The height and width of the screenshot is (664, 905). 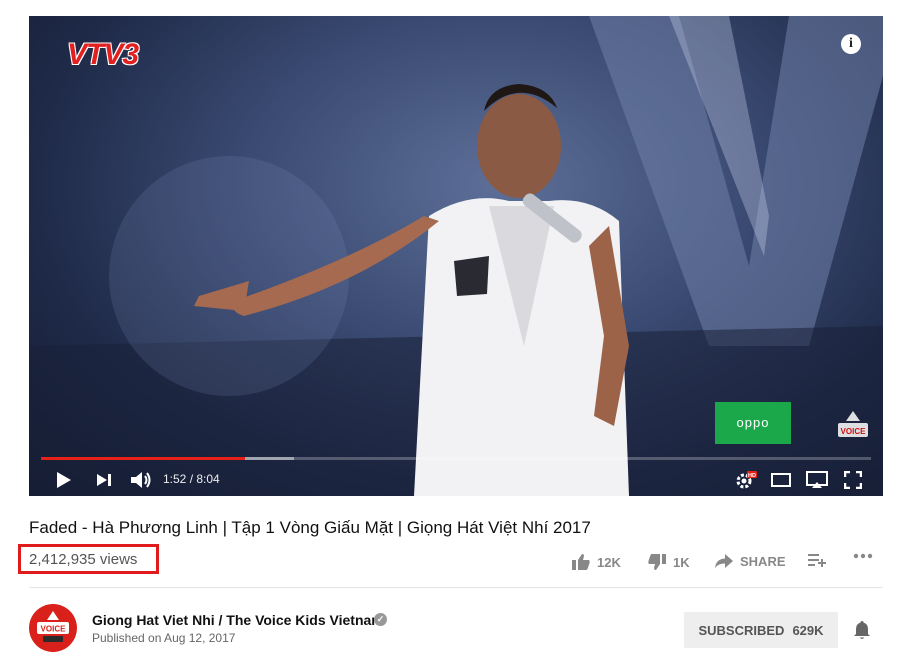 What do you see at coordinates (763, 561) in the screenshot?
I see `share-label: SHARE` at bounding box center [763, 561].